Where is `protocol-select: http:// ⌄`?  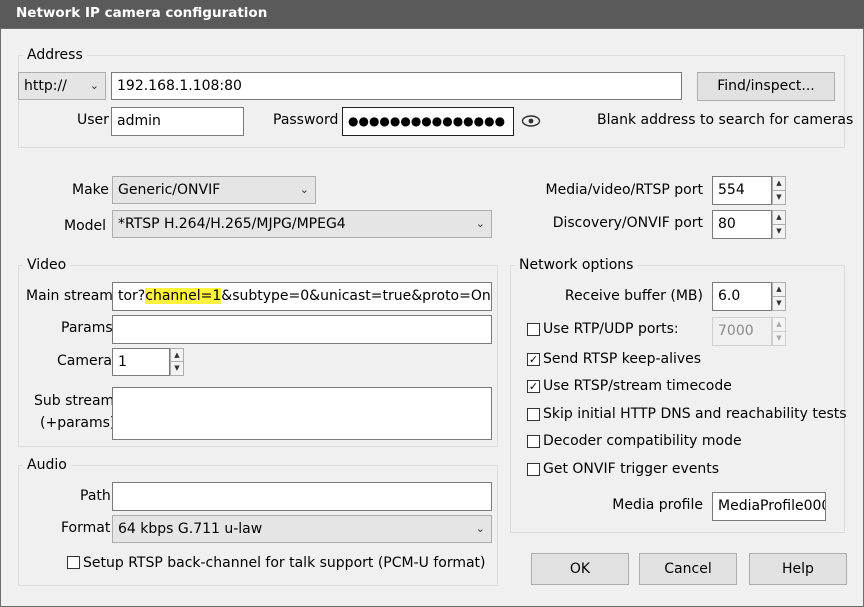 protocol-select: http:// ⌄ is located at coordinates (62, 86).